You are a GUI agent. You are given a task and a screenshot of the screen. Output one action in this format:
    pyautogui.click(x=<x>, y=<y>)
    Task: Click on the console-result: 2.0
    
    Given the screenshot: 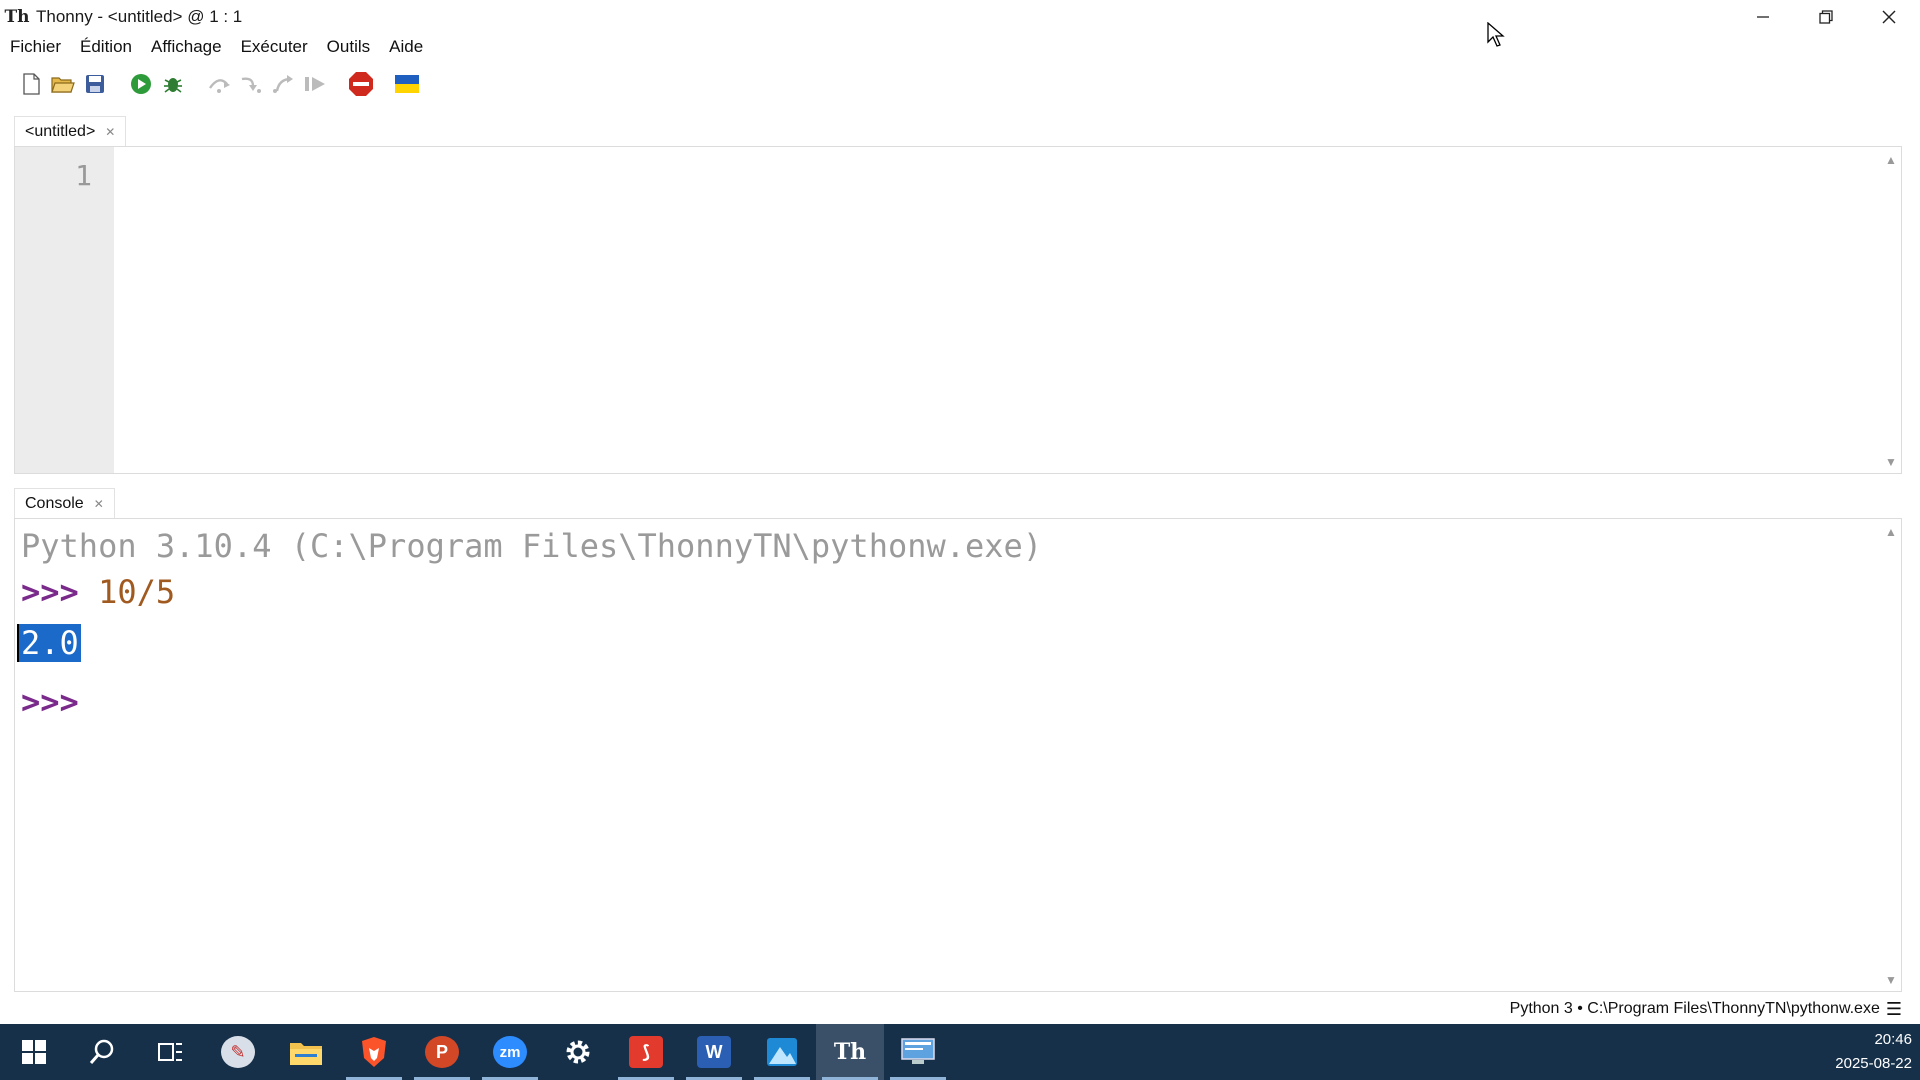 What is the action you would take?
    pyautogui.click(x=49, y=643)
    